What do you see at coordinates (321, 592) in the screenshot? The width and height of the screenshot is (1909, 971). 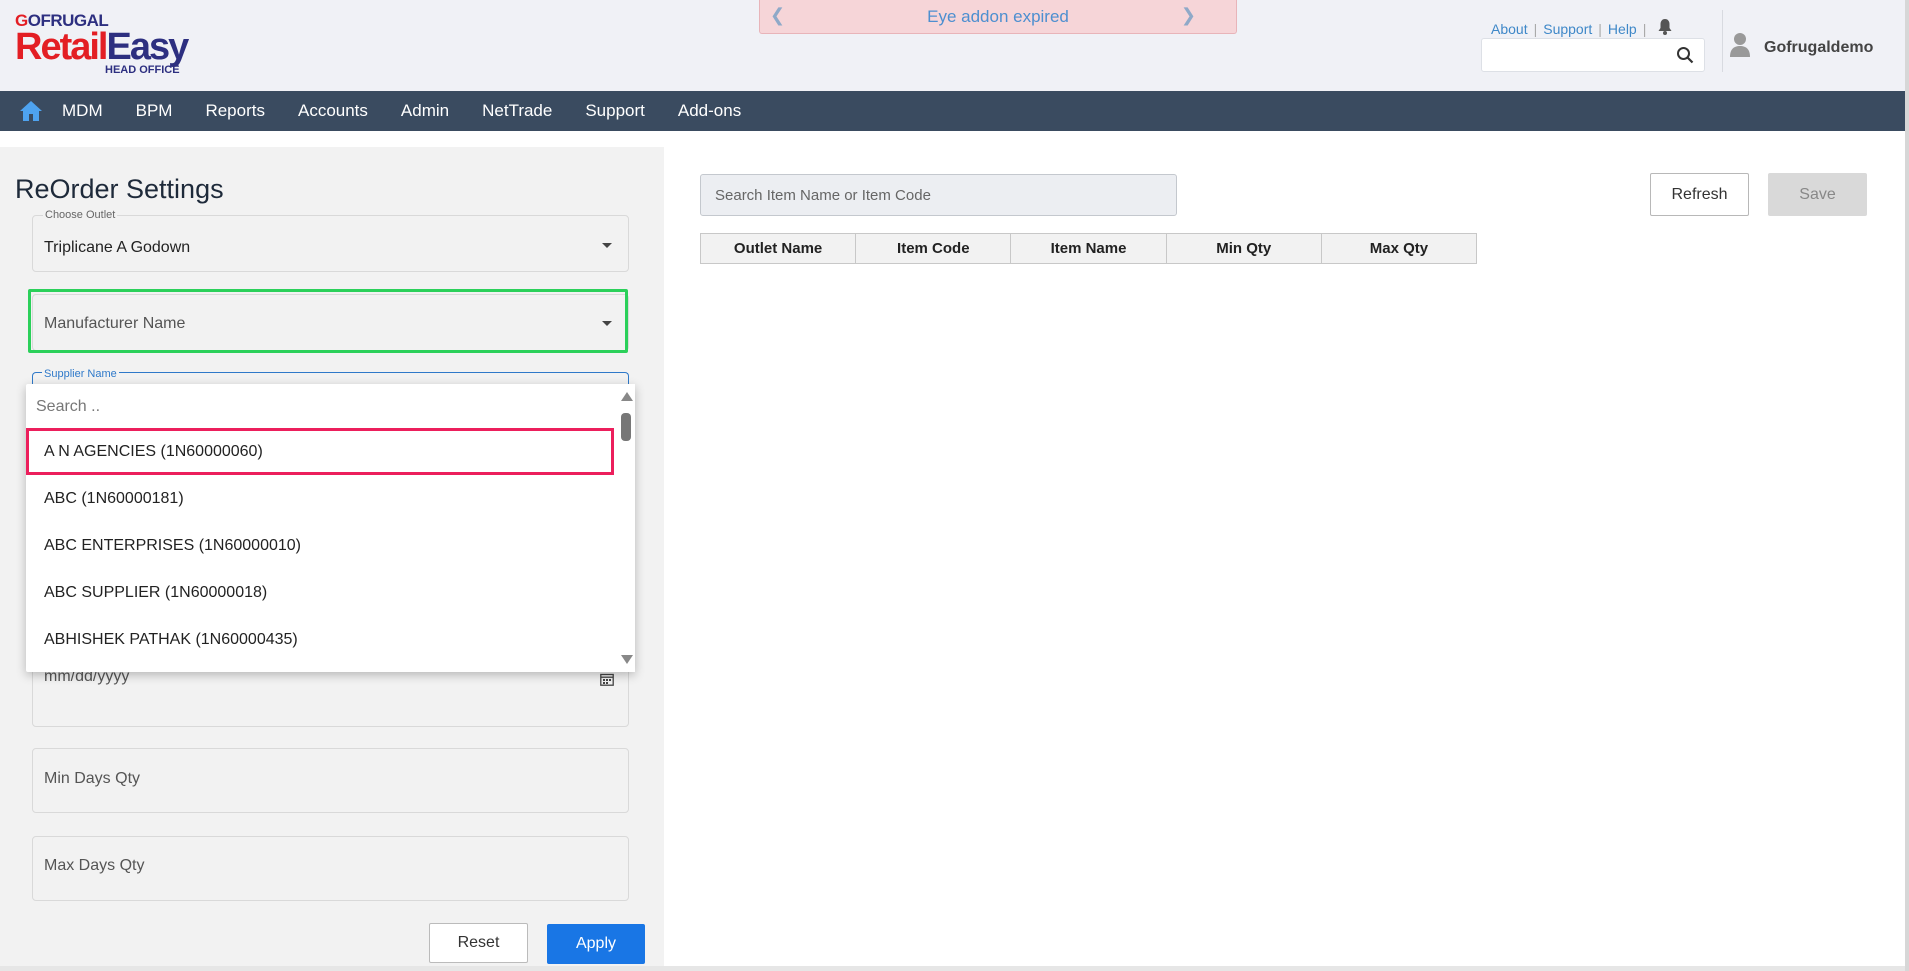 I see `supplier-option: ABC SUPPLIER (1N60000018)` at bounding box center [321, 592].